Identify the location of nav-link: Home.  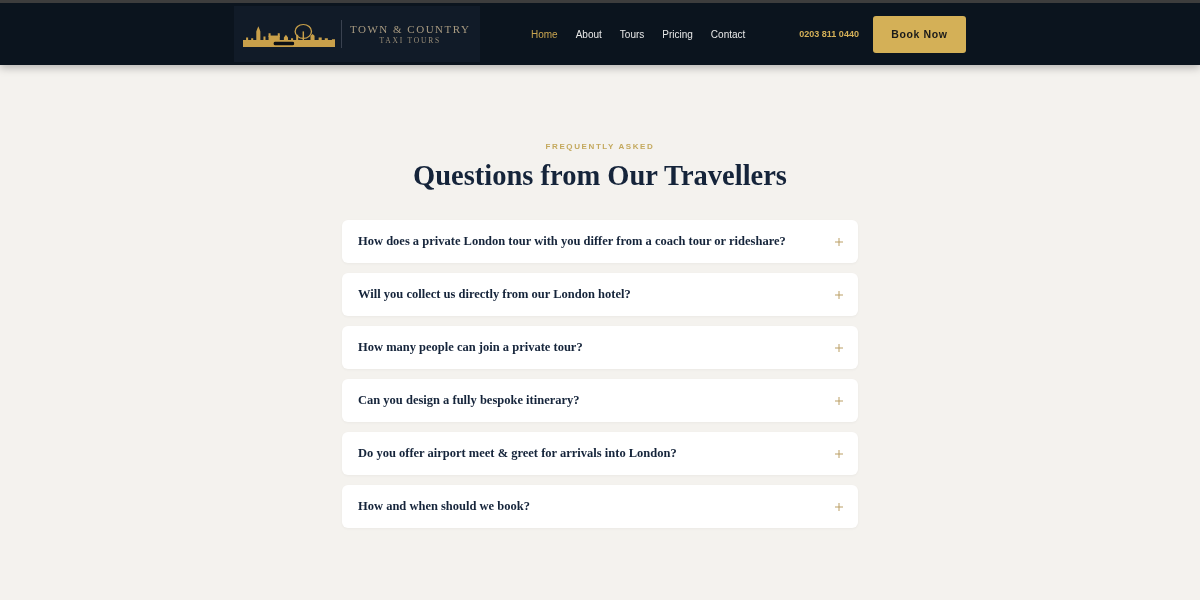
(544, 34).